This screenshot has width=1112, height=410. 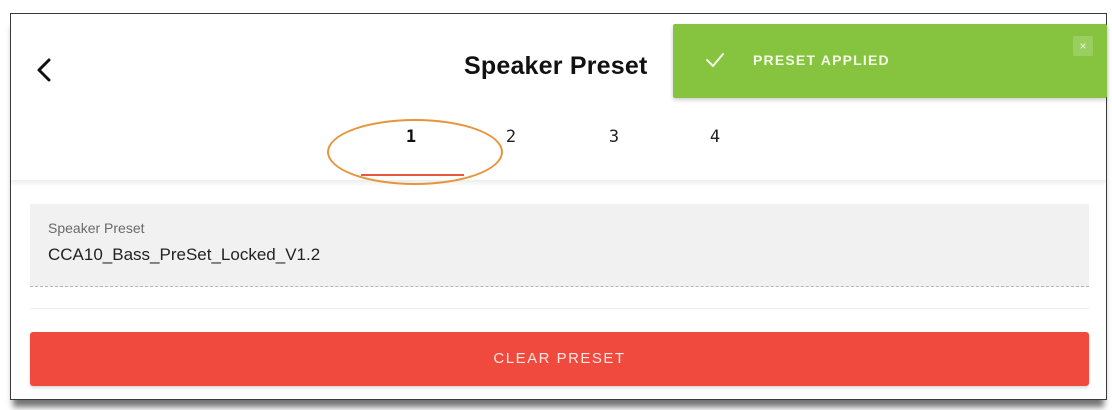 I want to click on chevron-left-icon, so click(x=44, y=70).